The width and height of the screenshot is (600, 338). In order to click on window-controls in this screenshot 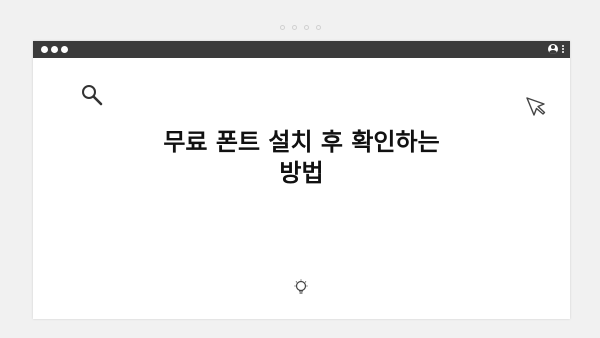, I will do `click(54, 49)`.